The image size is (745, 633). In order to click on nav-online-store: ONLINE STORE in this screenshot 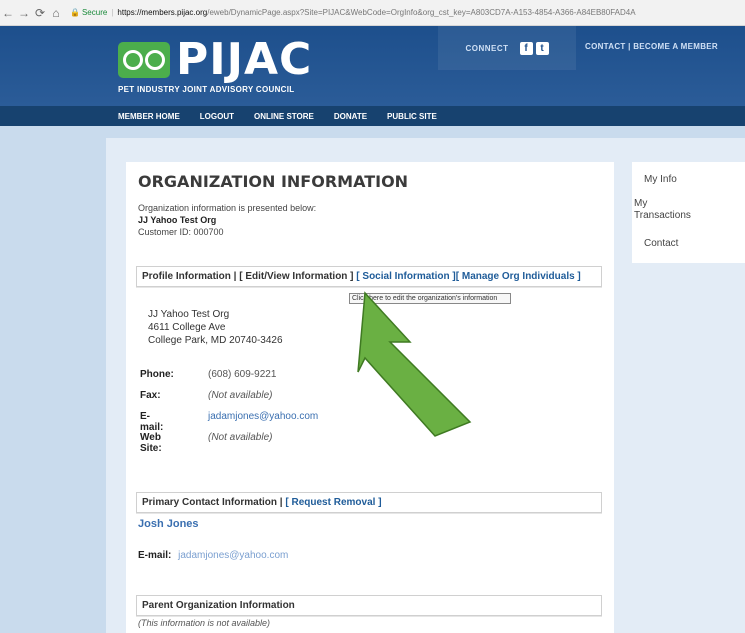, I will do `click(284, 116)`.